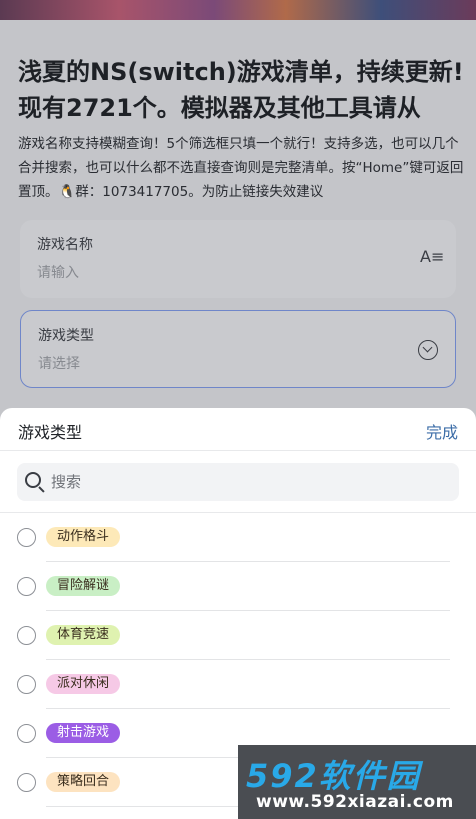  What do you see at coordinates (83, 733) in the screenshot?
I see `option-tag: 射击游戏` at bounding box center [83, 733].